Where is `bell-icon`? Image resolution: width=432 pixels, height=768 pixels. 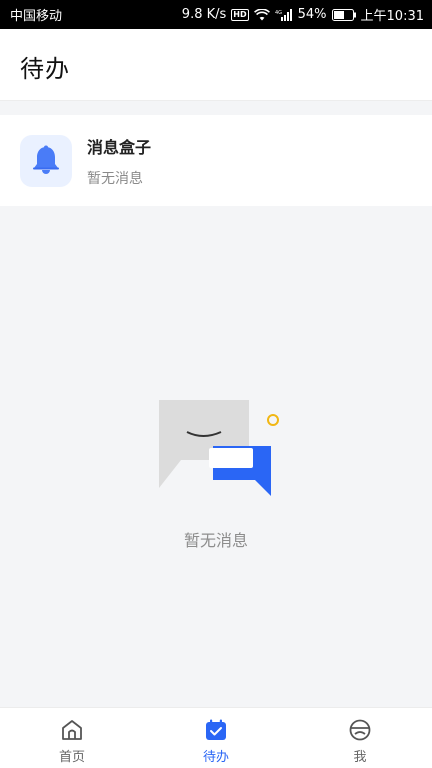
bell-icon is located at coordinates (46, 159).